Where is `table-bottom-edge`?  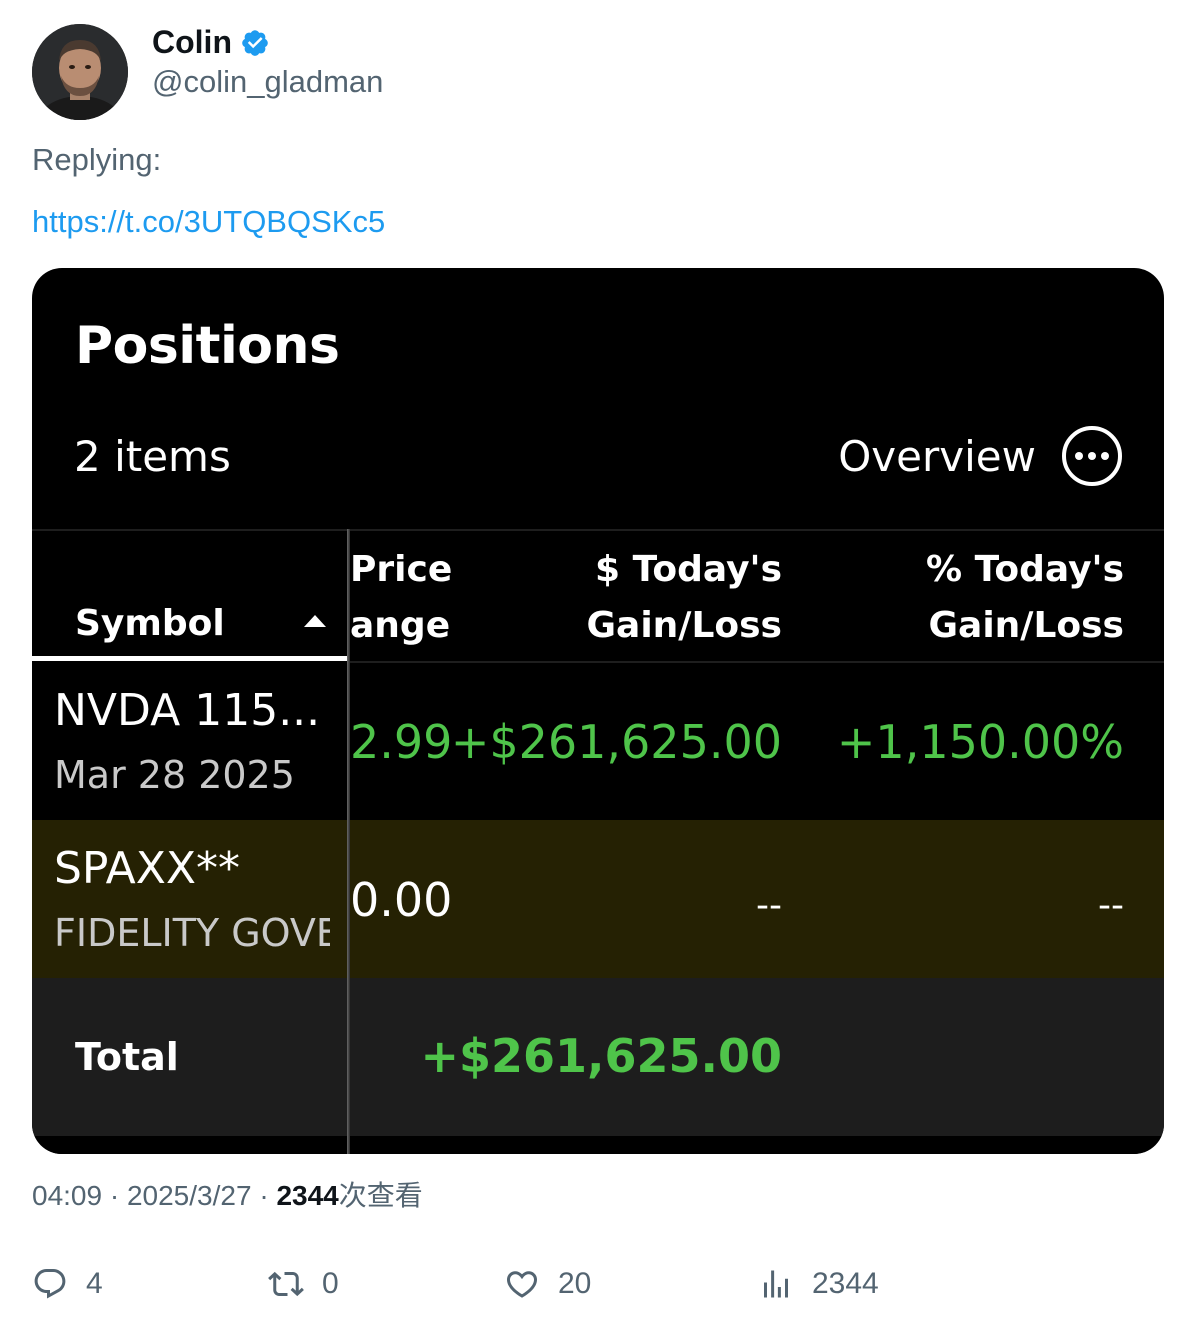
table-bottom-edge is located at coordinates (598, 1145).